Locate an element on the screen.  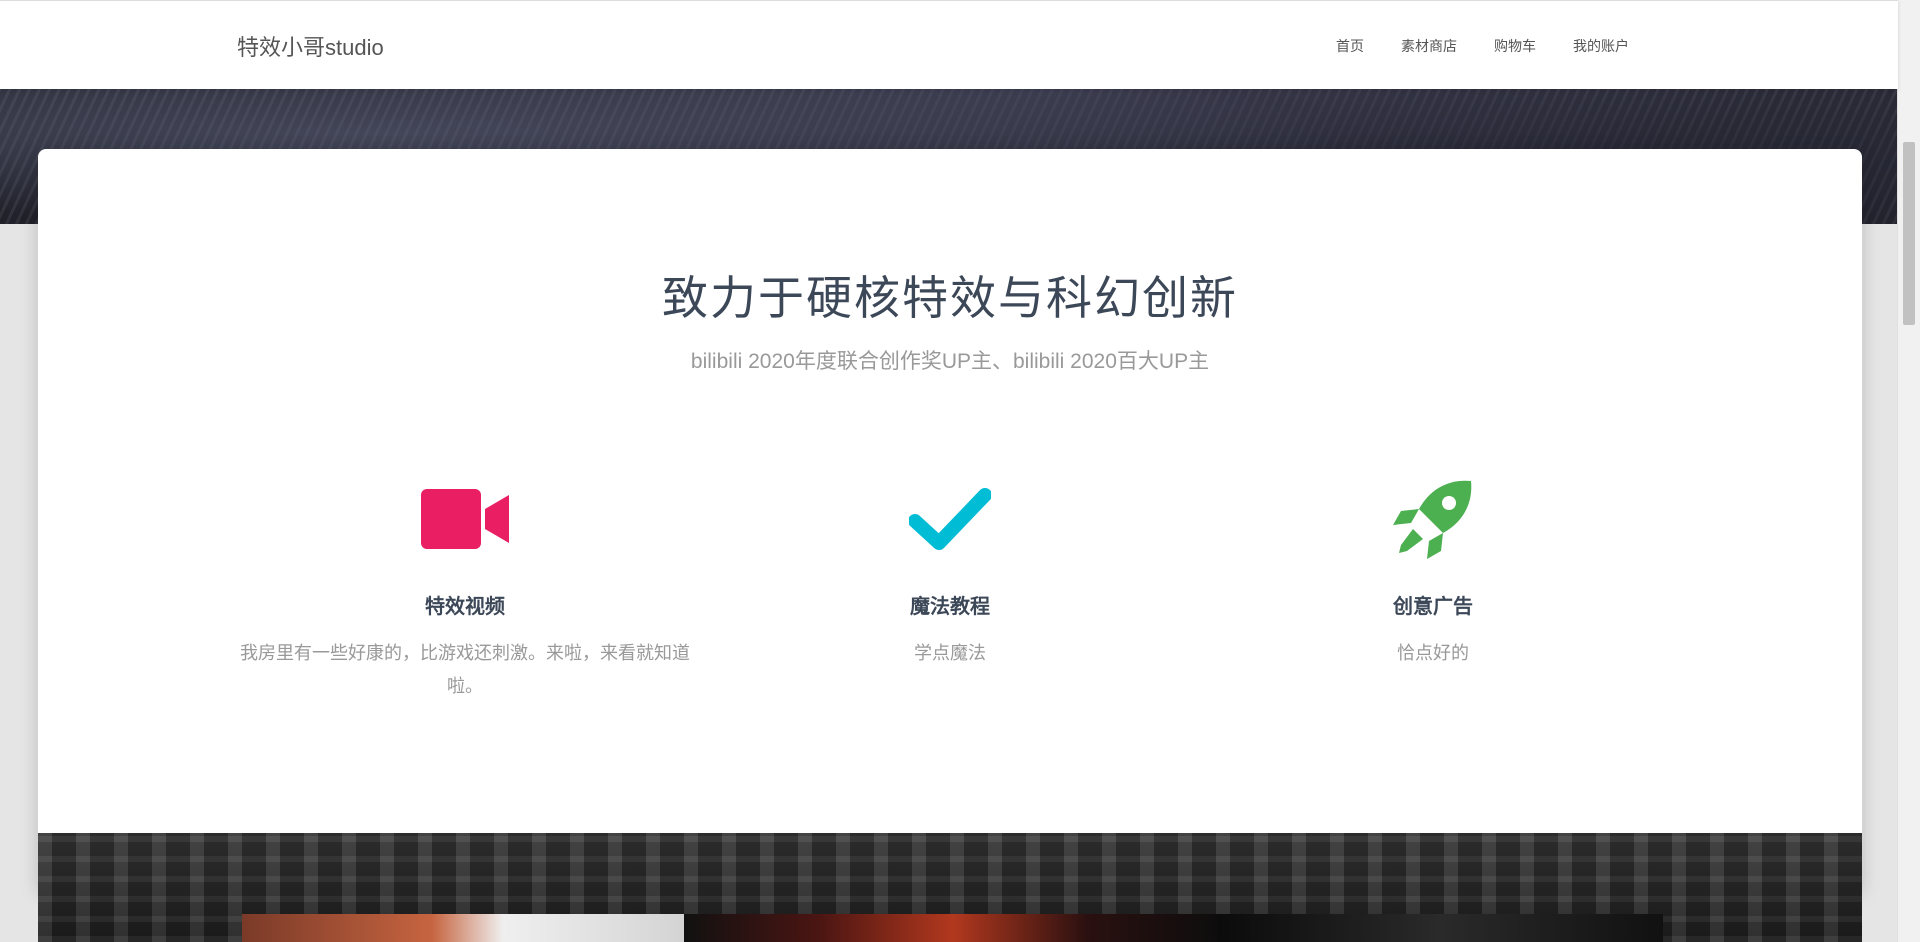
nav-menu: 首页 素材商店 购物车 我的账户 is located at coordinates (1501, 46).